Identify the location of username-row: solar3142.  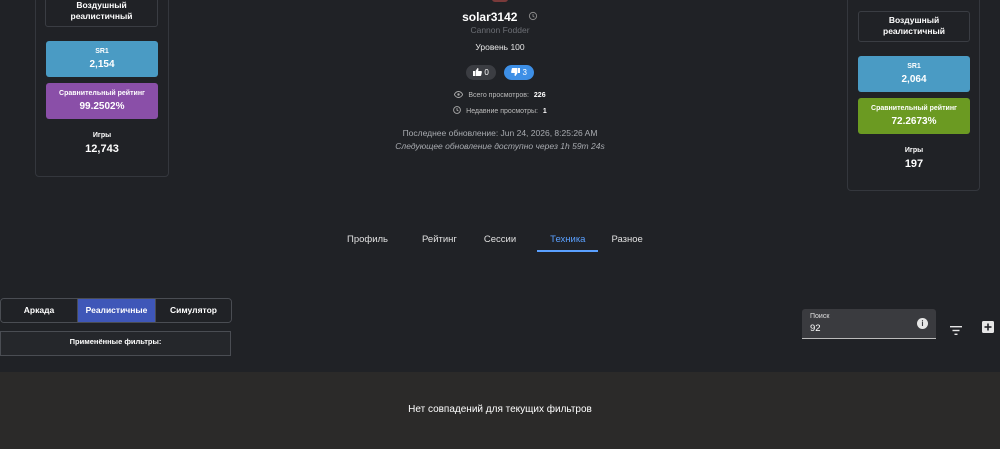
(500, 17).